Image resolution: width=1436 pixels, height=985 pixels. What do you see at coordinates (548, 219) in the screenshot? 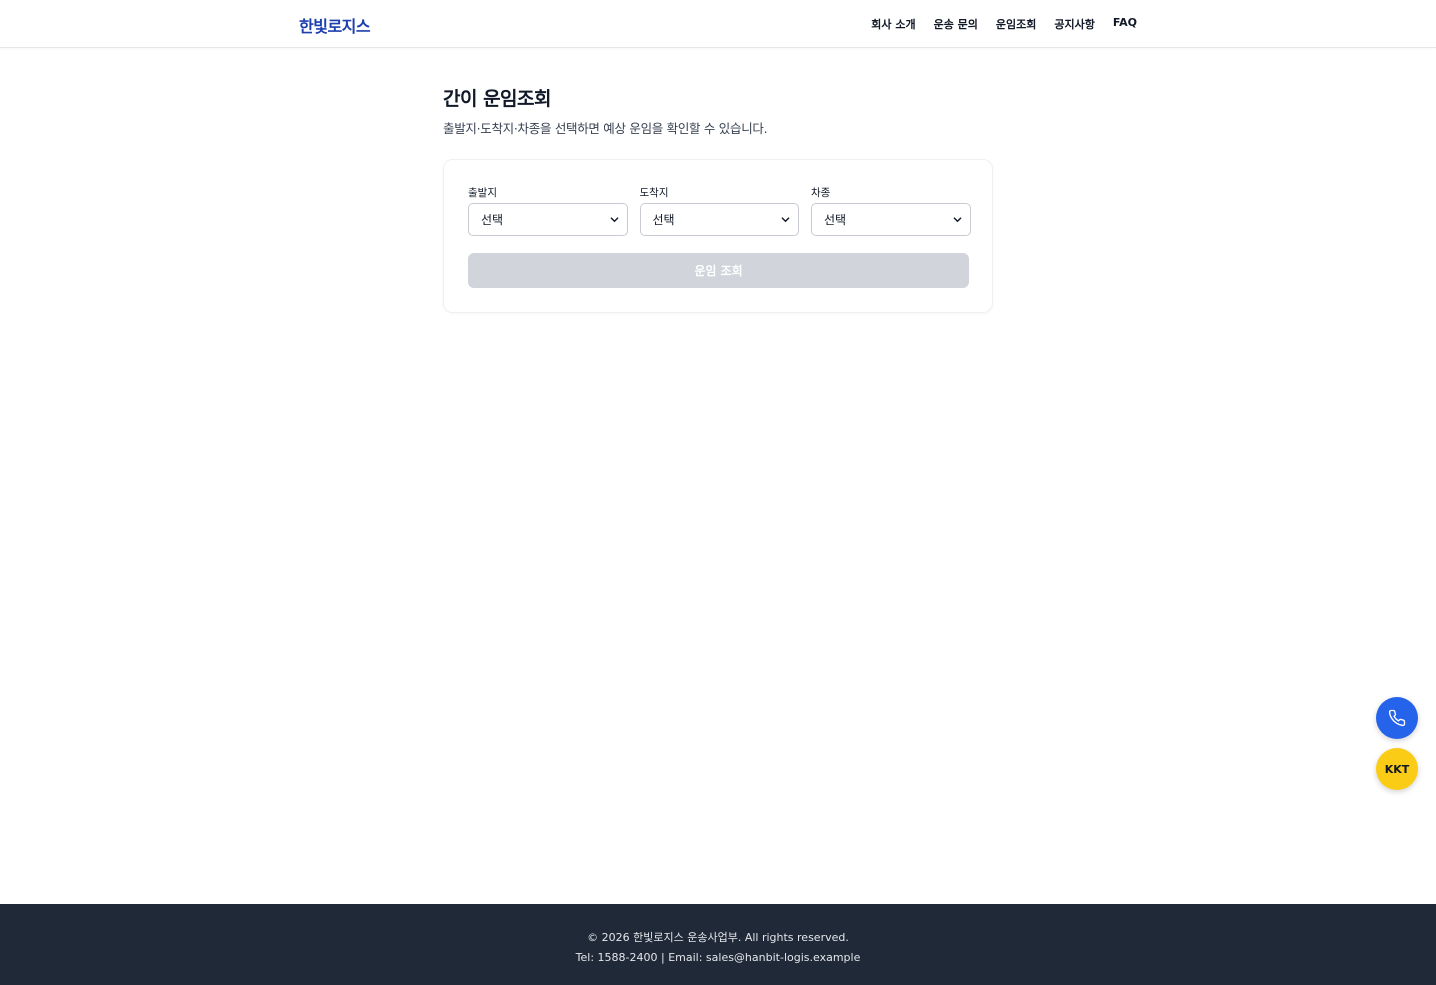
I see `origin-select: 선택` at bounding box center [548, 219].